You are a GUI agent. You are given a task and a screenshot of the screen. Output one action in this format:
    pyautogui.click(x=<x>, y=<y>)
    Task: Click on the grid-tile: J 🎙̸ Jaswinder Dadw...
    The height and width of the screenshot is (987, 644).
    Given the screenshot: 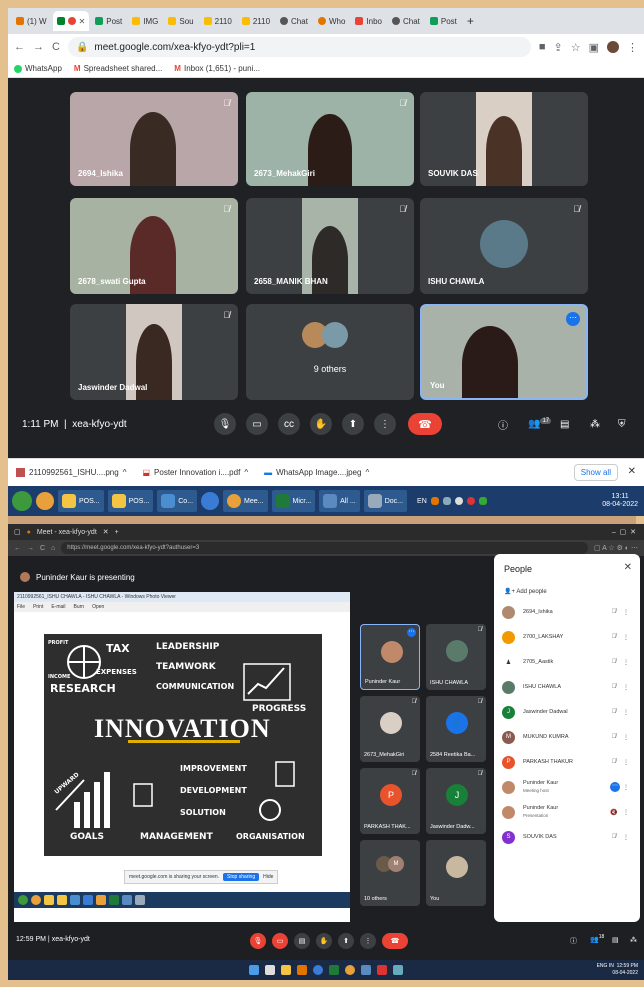 What is the action you would take?
    pyautogui.click(x=456, y=801)
    